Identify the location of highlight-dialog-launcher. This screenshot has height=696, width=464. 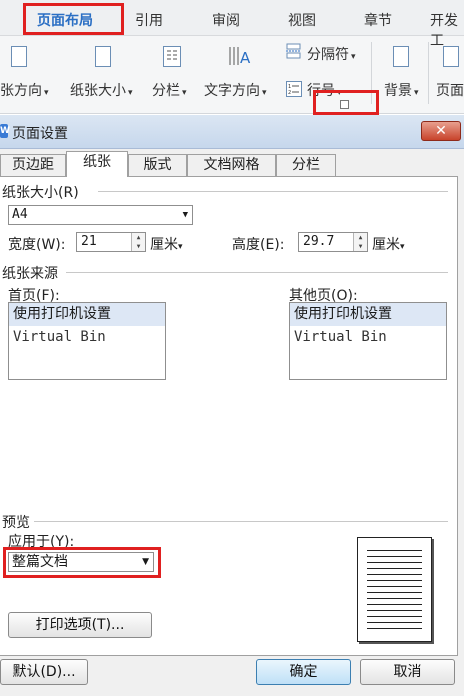
(346, 102).